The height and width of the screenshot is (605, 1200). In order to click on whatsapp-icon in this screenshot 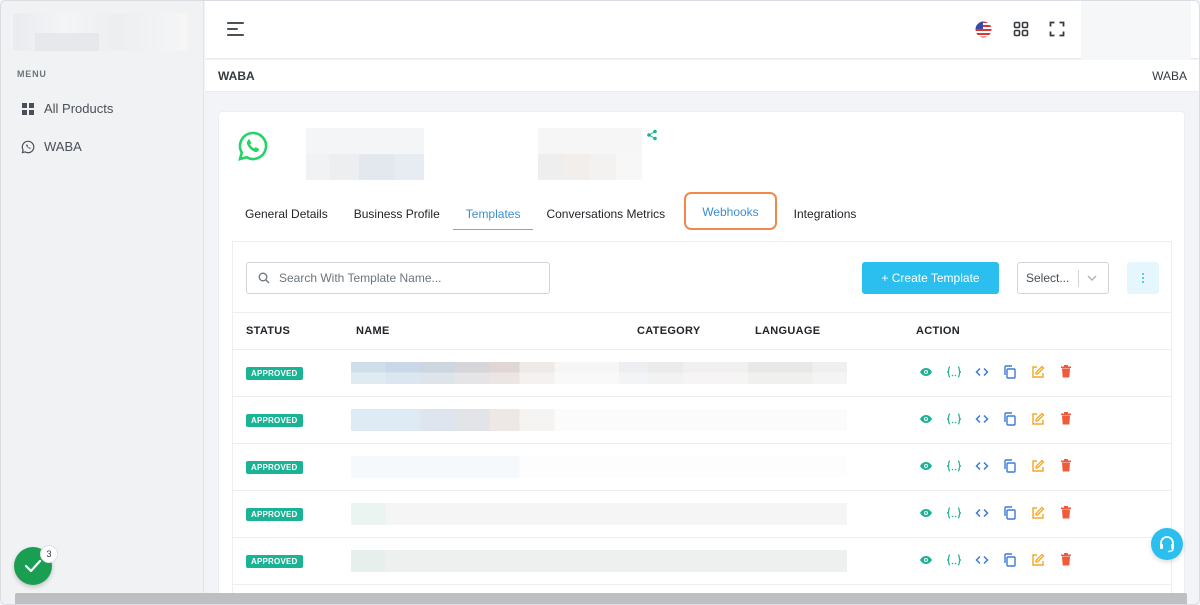, I will do `click(28, 146)`.